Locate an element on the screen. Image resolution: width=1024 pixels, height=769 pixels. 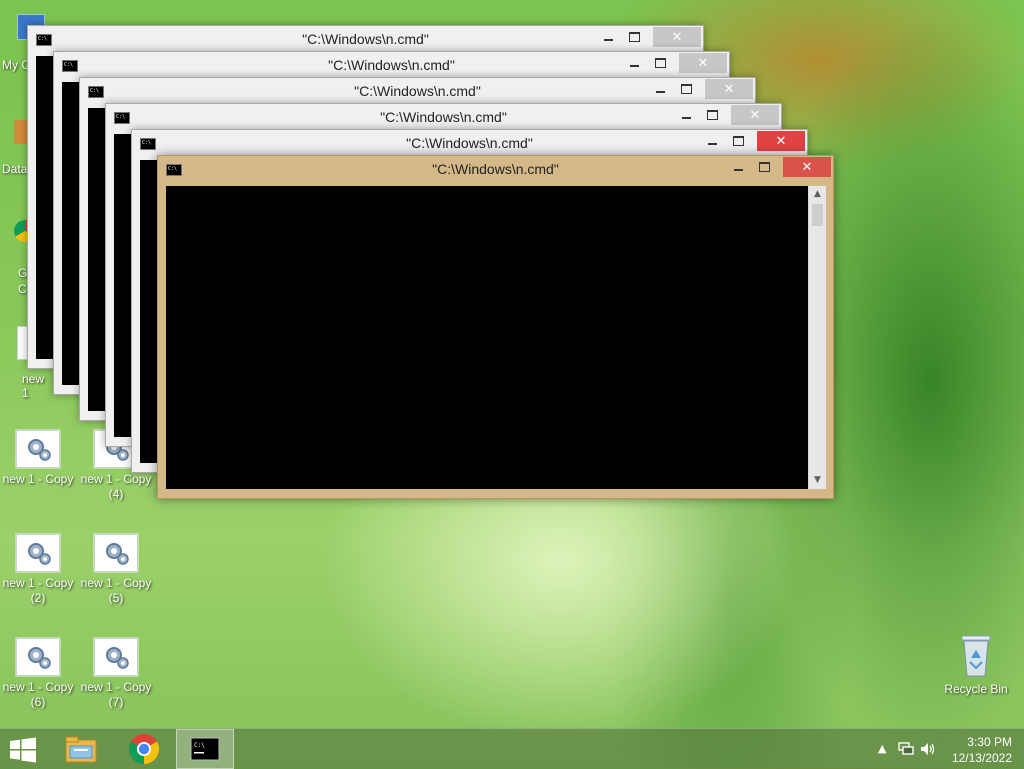
desktop-icon-new1-copy-7: new 1 - Copy (7) is located at coordinates (116, 674).